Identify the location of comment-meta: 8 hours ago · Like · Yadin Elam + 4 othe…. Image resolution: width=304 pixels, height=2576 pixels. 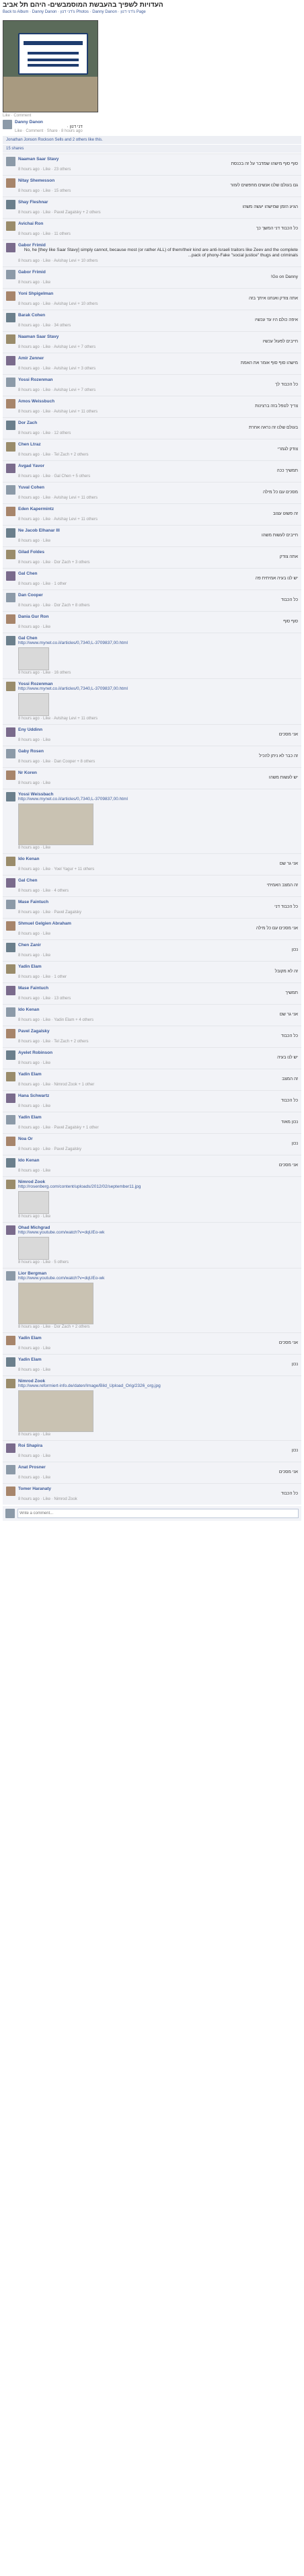
(158, 1020).